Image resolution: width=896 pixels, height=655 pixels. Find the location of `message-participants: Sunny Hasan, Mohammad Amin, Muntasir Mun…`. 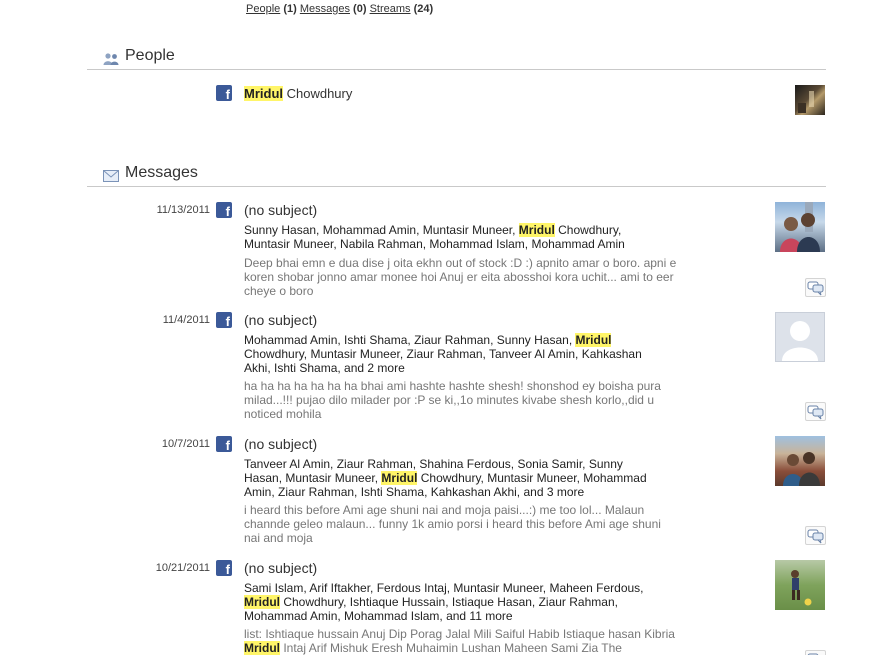

message-participants: Sunny Hasan, Mohammad Amin, Muntasir Mun… is located at coordinates (434, 237).